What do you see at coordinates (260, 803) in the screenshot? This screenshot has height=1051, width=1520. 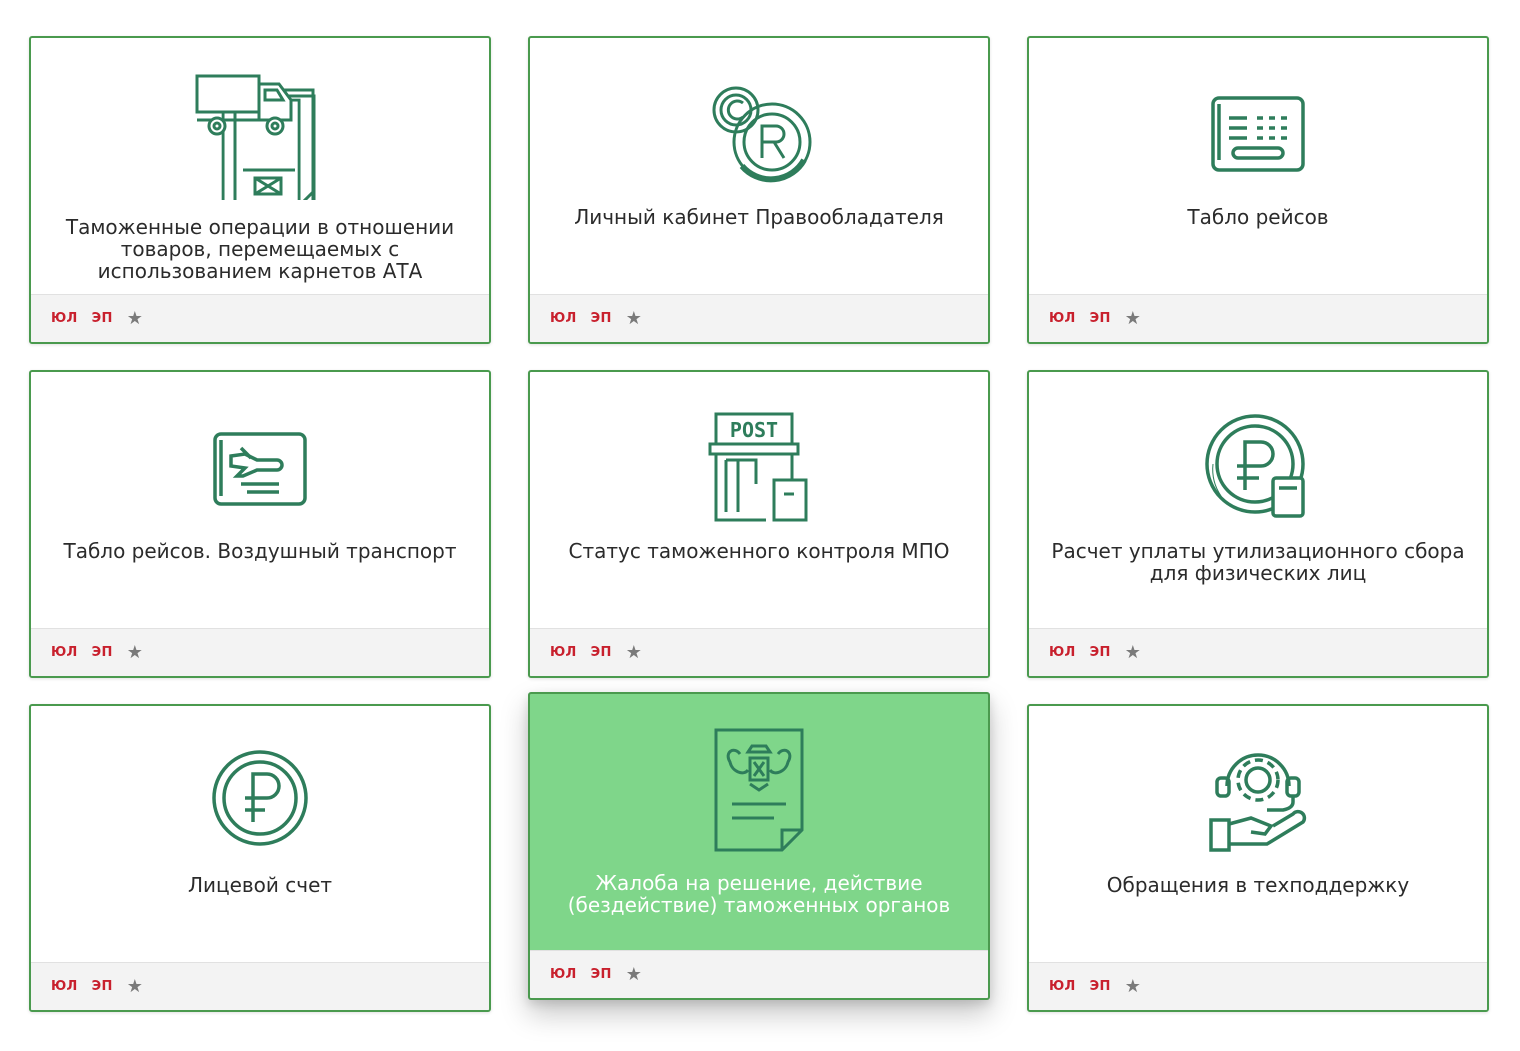 I see `ruble-coin-icon` at bounding box center [260, 803].